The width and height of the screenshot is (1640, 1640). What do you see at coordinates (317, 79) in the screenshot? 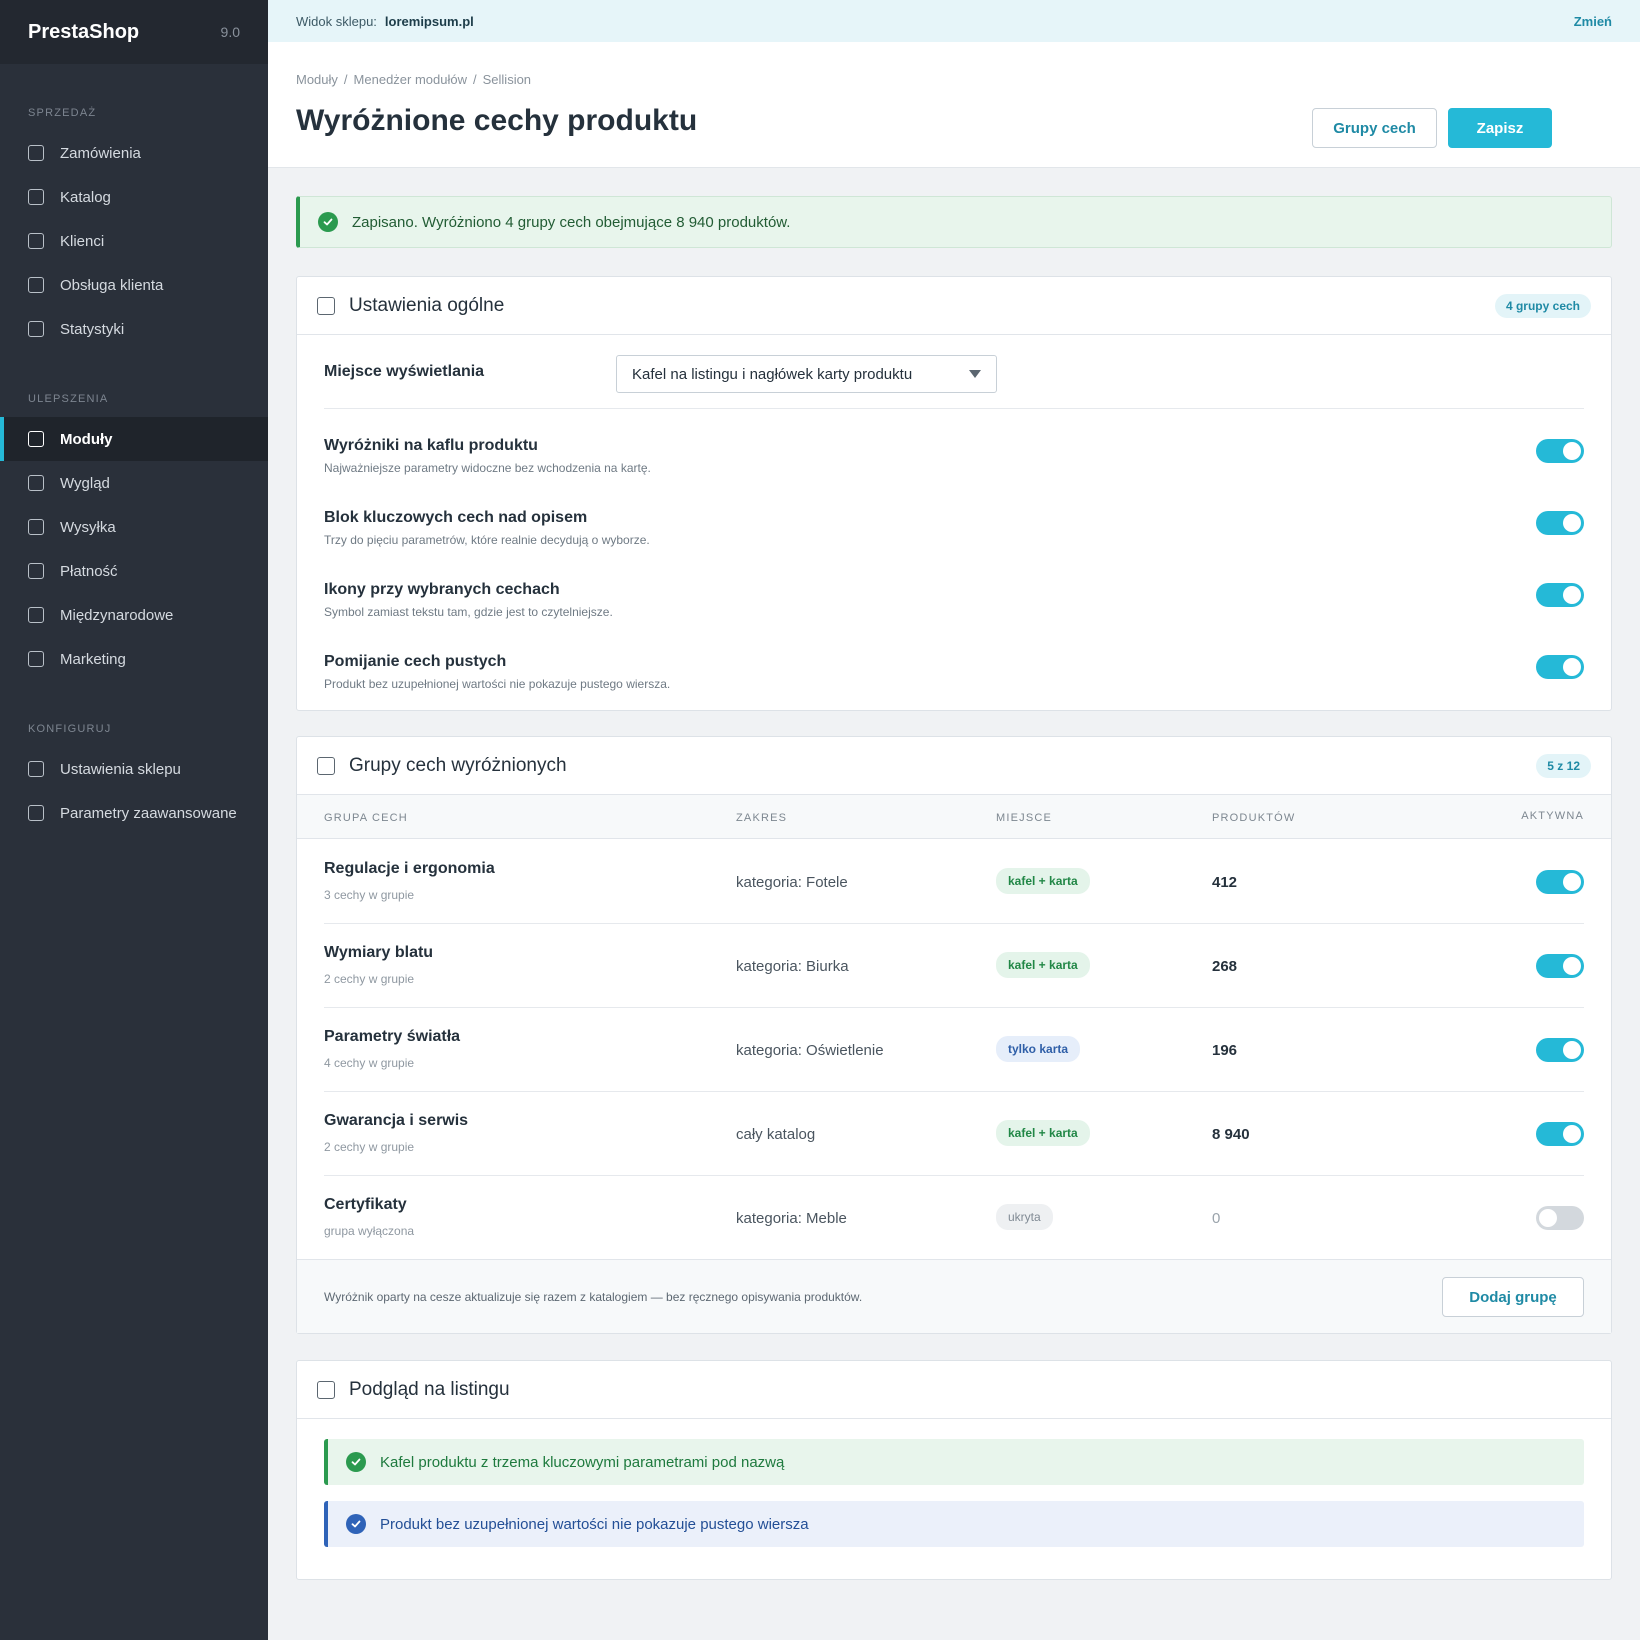
I see `breadcrumb-item: Moduły` at bounding box center [317, 79].